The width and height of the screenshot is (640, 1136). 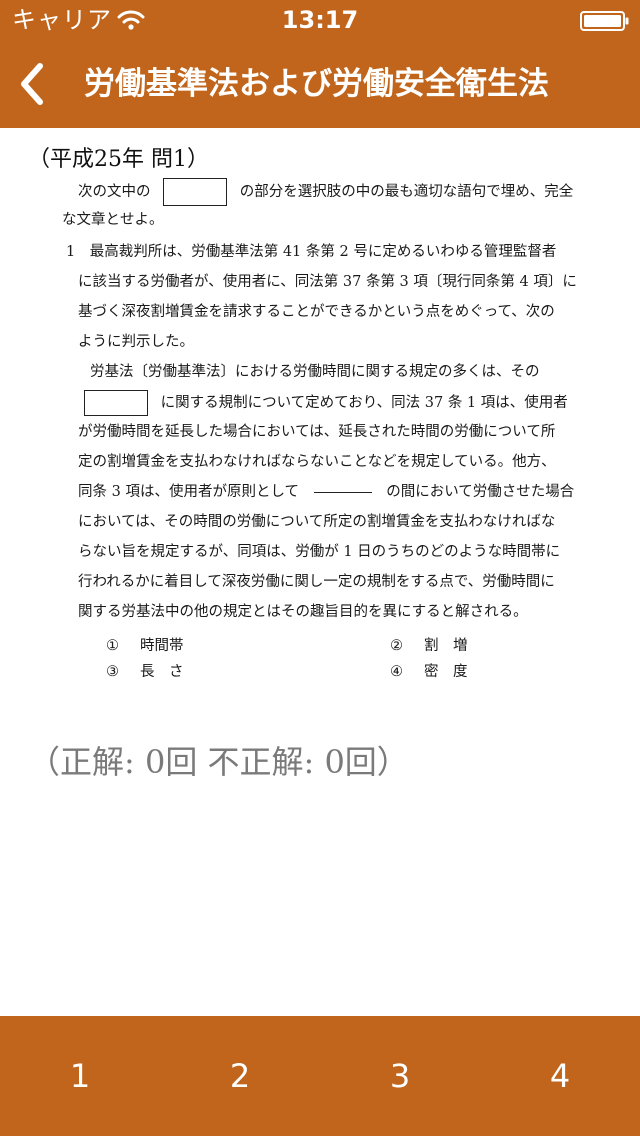 I want to click on quote-line-2: に関する規制について定めており、同法 37 条 1 項は、使用者, so click(x=326, y=403).